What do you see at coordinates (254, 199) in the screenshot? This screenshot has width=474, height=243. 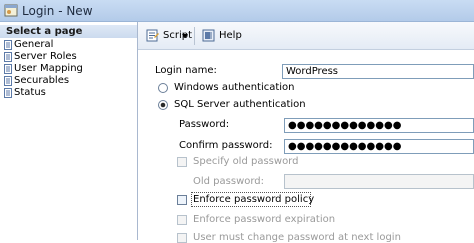 I see `enforce-policy-label: Enforce password policy` at bounding box center [254, 199].